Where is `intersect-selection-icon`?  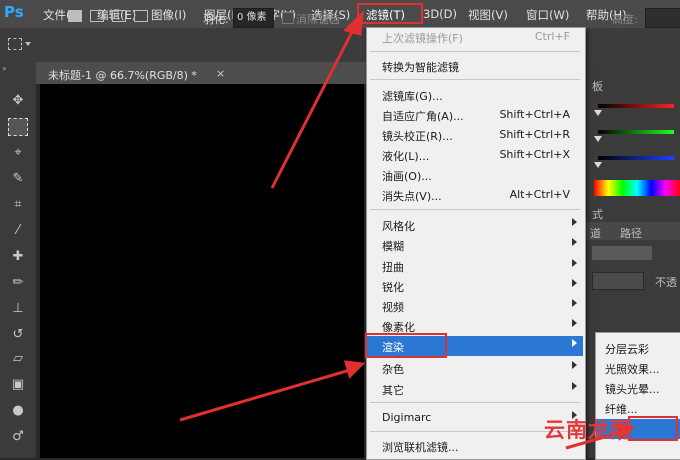
intersect-selection-icon is located at coordinates (141, 16).